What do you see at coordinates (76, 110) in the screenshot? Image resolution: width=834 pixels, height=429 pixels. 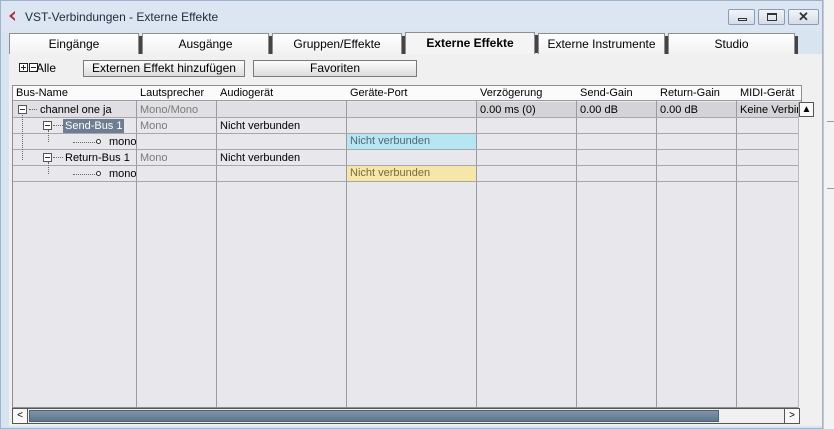 I see `channel-name: channel one ja` at bounding box center [76, 110].